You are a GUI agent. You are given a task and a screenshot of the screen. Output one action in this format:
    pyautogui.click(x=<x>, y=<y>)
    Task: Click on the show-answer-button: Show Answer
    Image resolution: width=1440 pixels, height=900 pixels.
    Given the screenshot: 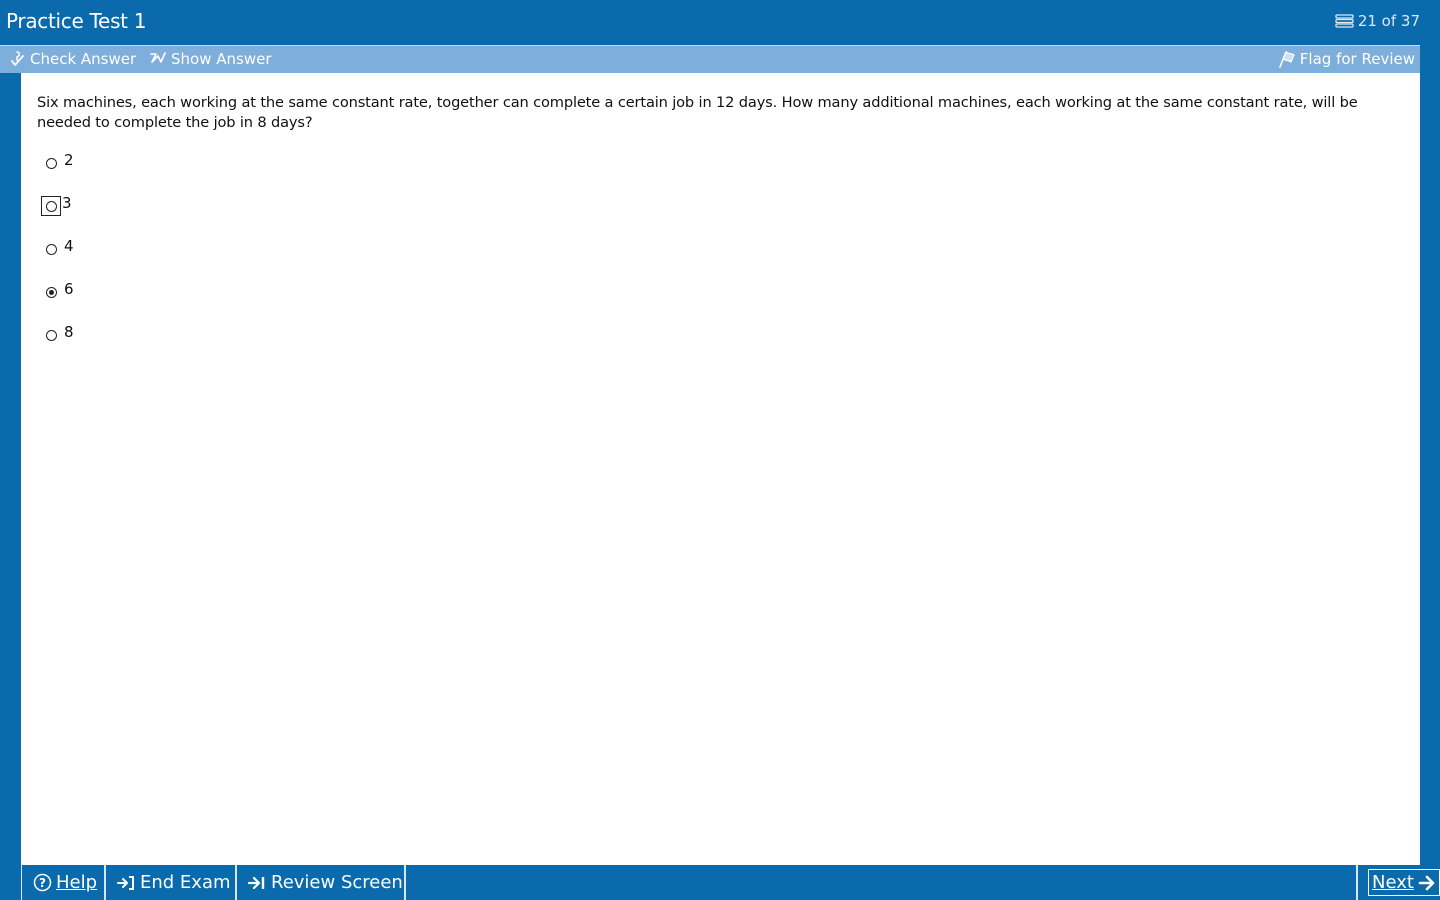 What is the action you would take?
    pyautogui.click(x=210, y=59)
    